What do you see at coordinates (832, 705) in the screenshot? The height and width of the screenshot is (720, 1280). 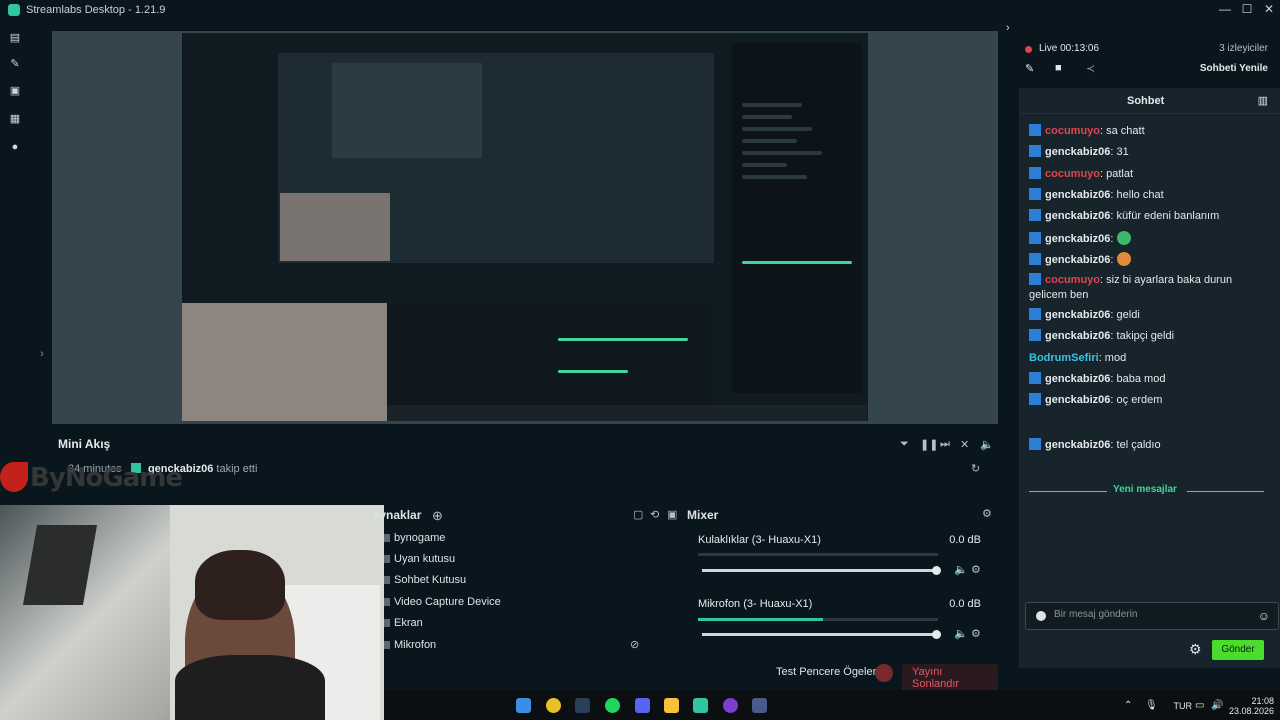 I see `windows-taskbar: ⌃ 🎙 TUR ▭ 🔊 21:08 23.08.2026` at bounding box center [832, 705].